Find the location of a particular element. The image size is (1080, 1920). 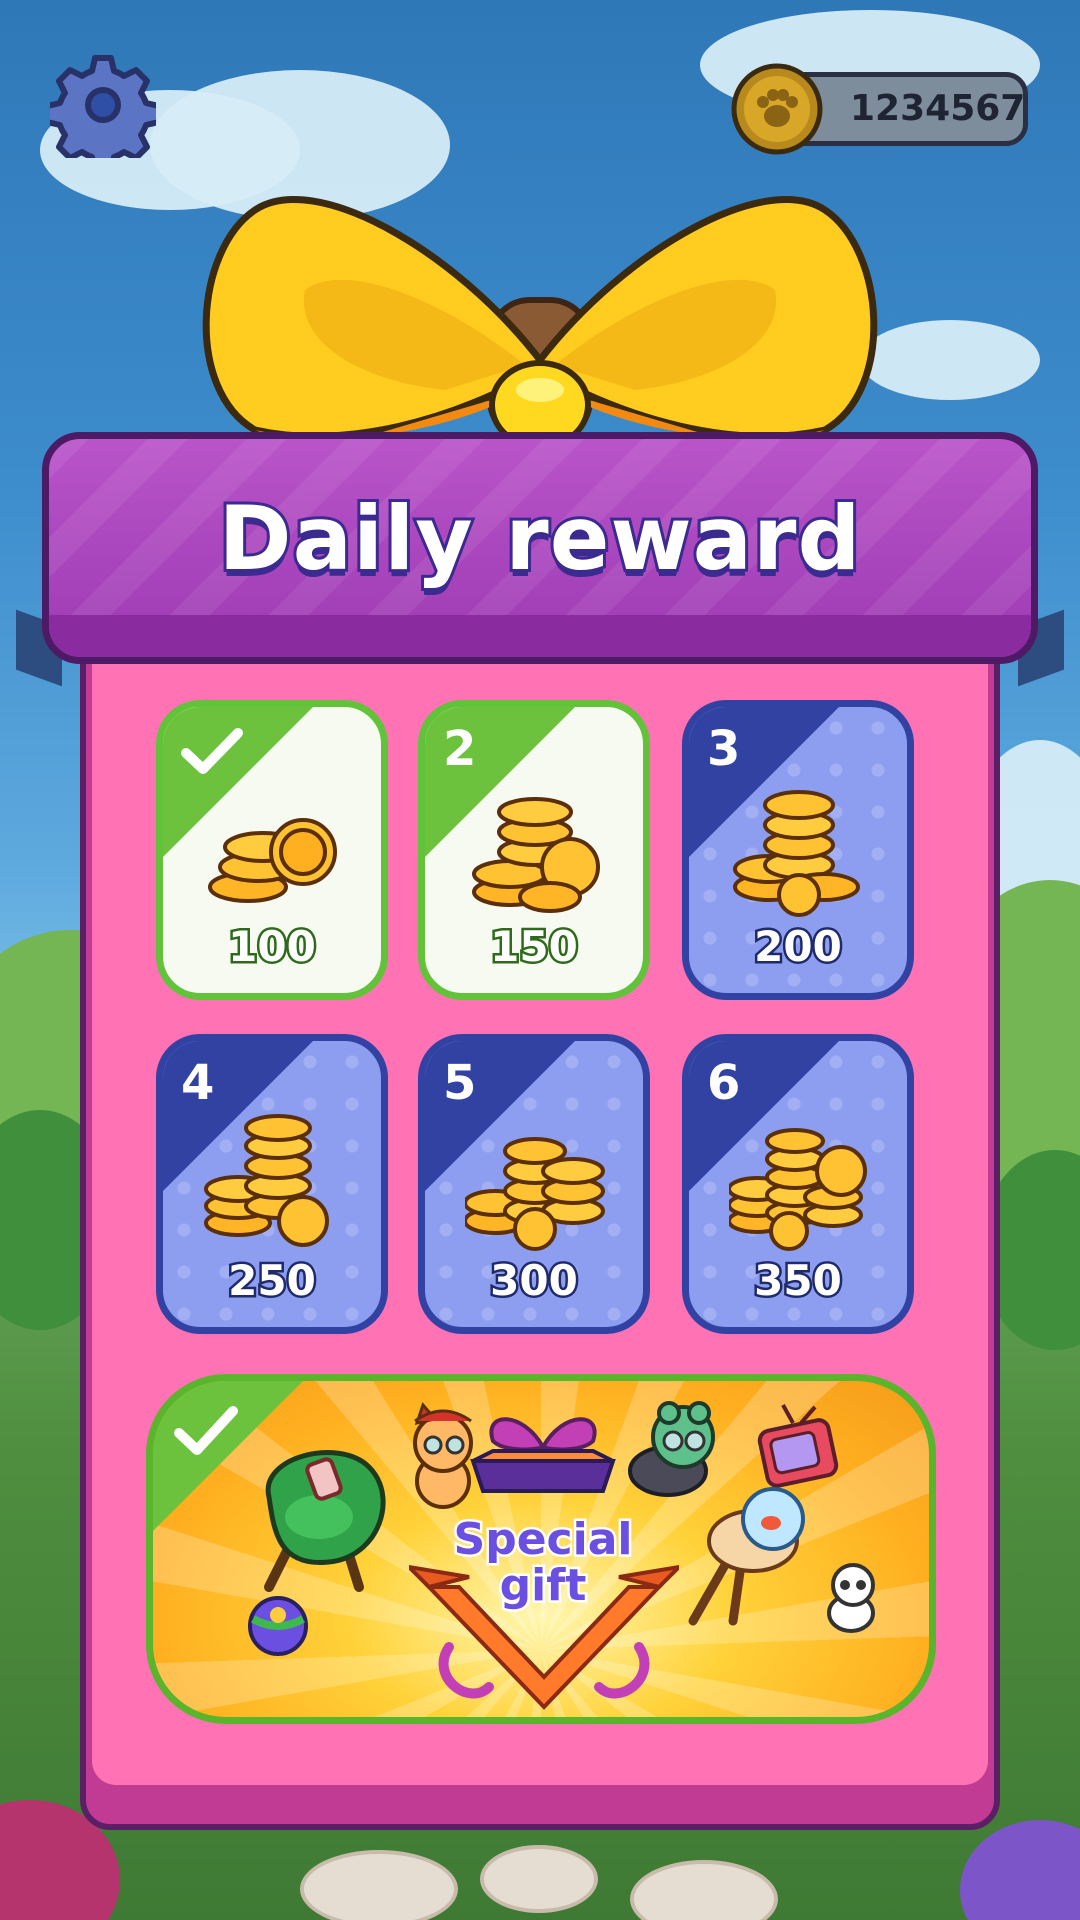

day-number: 5 is located at coordinates (460, 1083).